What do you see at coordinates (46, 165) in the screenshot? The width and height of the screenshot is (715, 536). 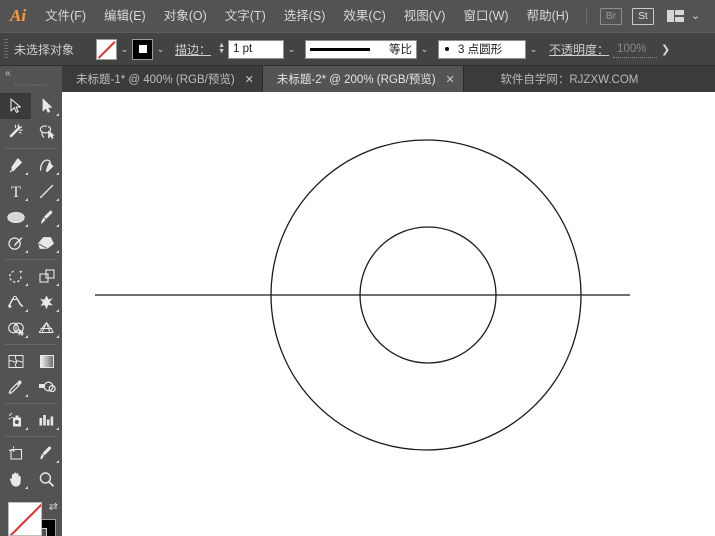 I see `curvature-tool` at bounding box center [46, 165].